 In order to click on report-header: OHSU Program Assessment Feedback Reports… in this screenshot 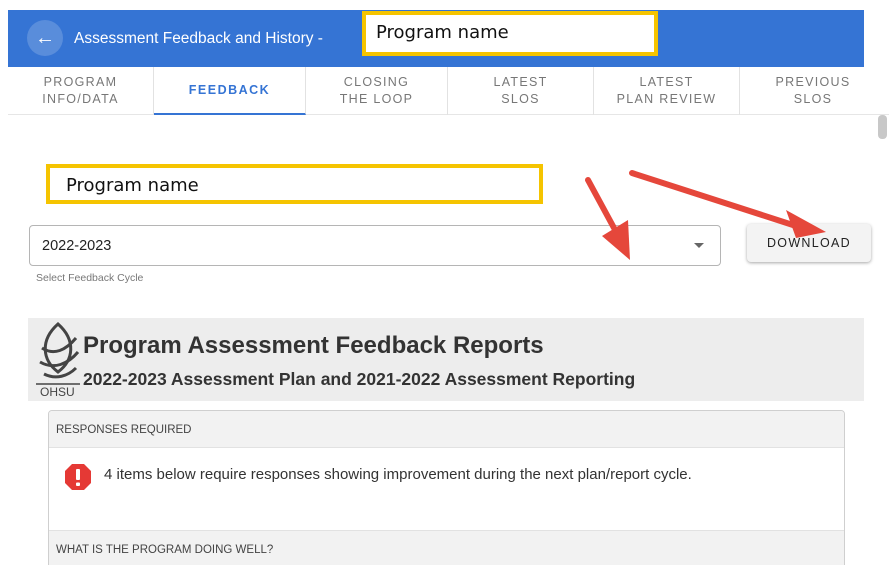, I will do `click(446, 359)`.